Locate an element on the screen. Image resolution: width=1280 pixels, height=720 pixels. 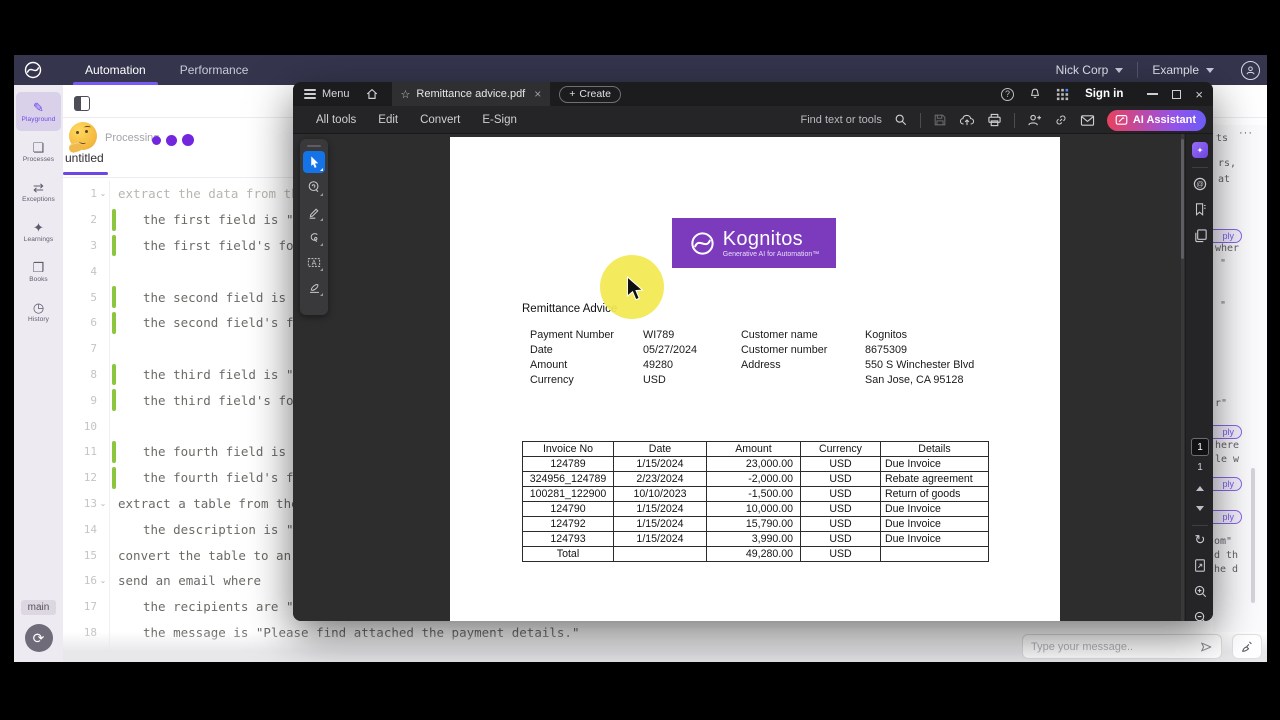
sidebar-item: ✎ Playground is located at coordinates (38, 111).